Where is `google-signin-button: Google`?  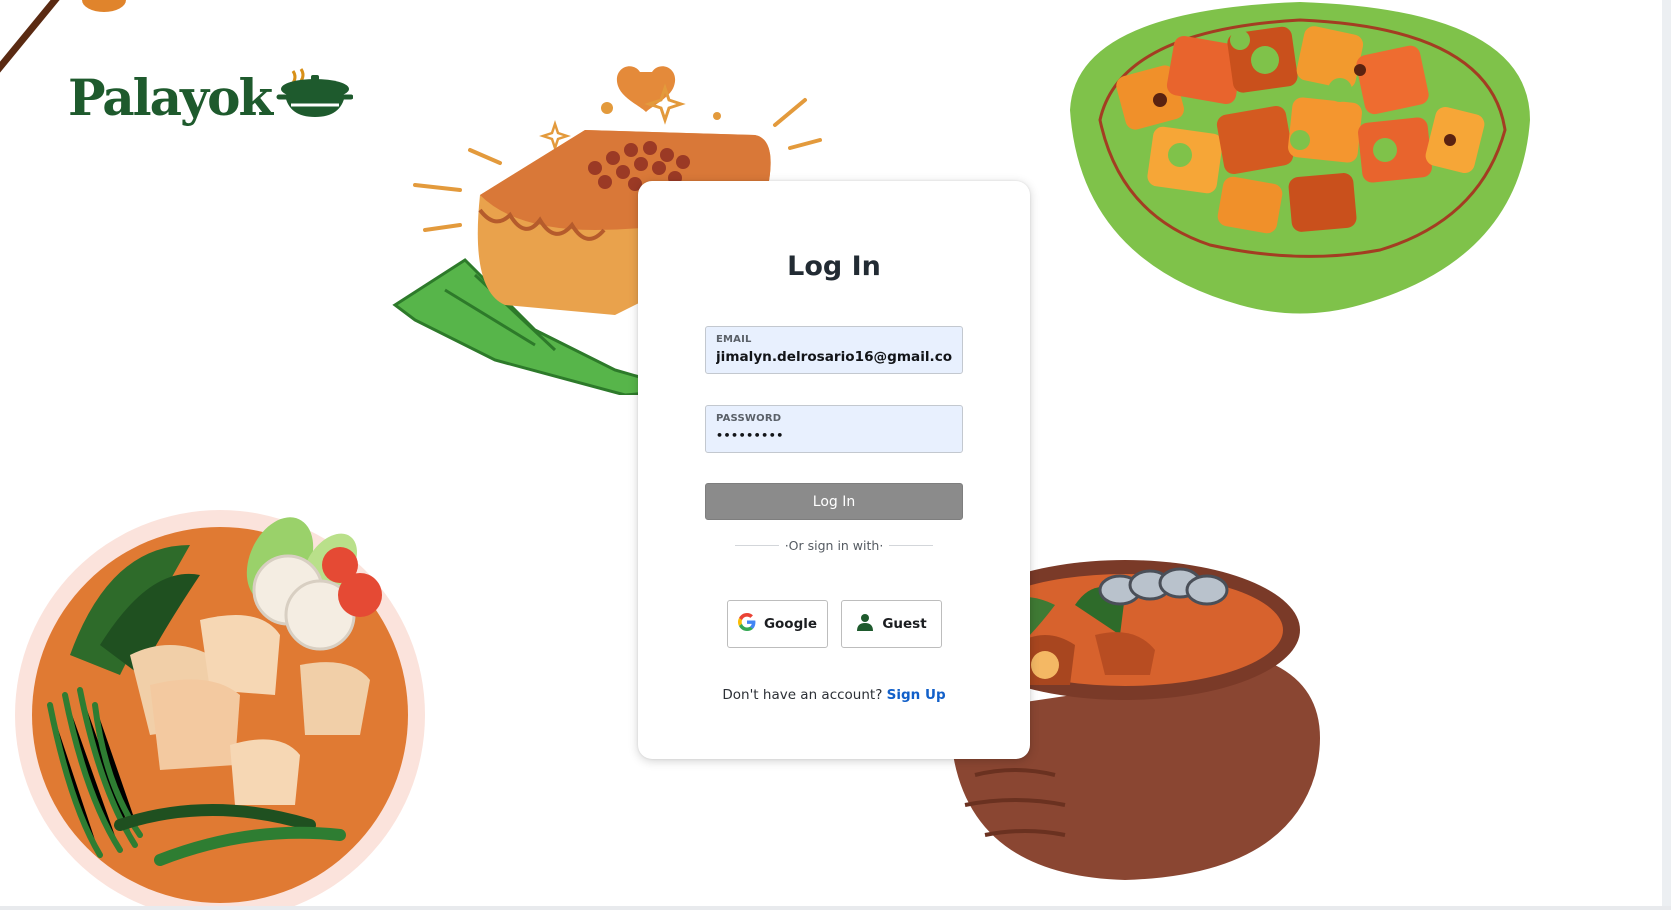
google-signin-button: Google is located at coordinates (777, 624).